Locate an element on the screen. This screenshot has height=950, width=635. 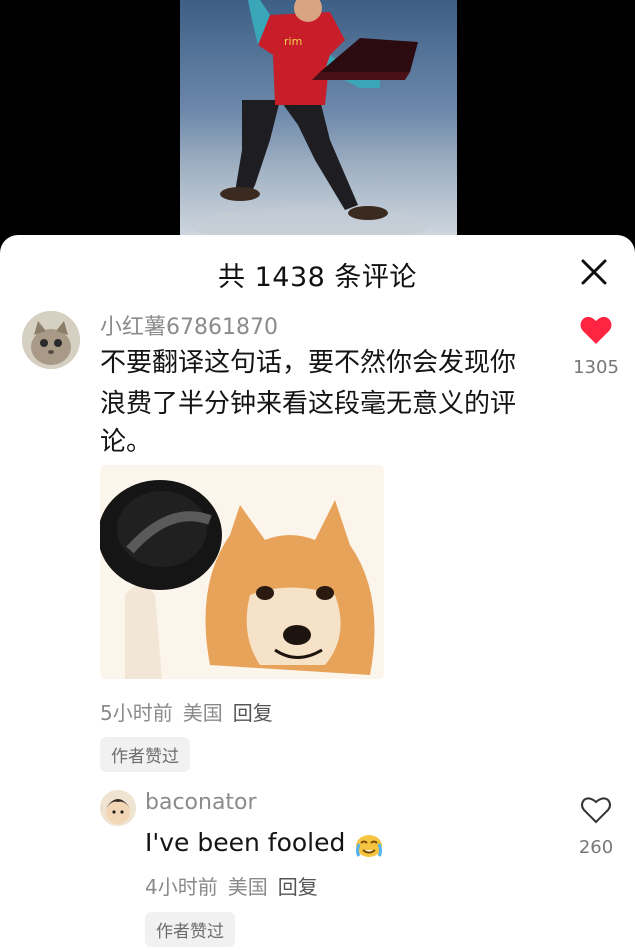
comment-text-row: I've been fooled is located at coordinates (265, 843).